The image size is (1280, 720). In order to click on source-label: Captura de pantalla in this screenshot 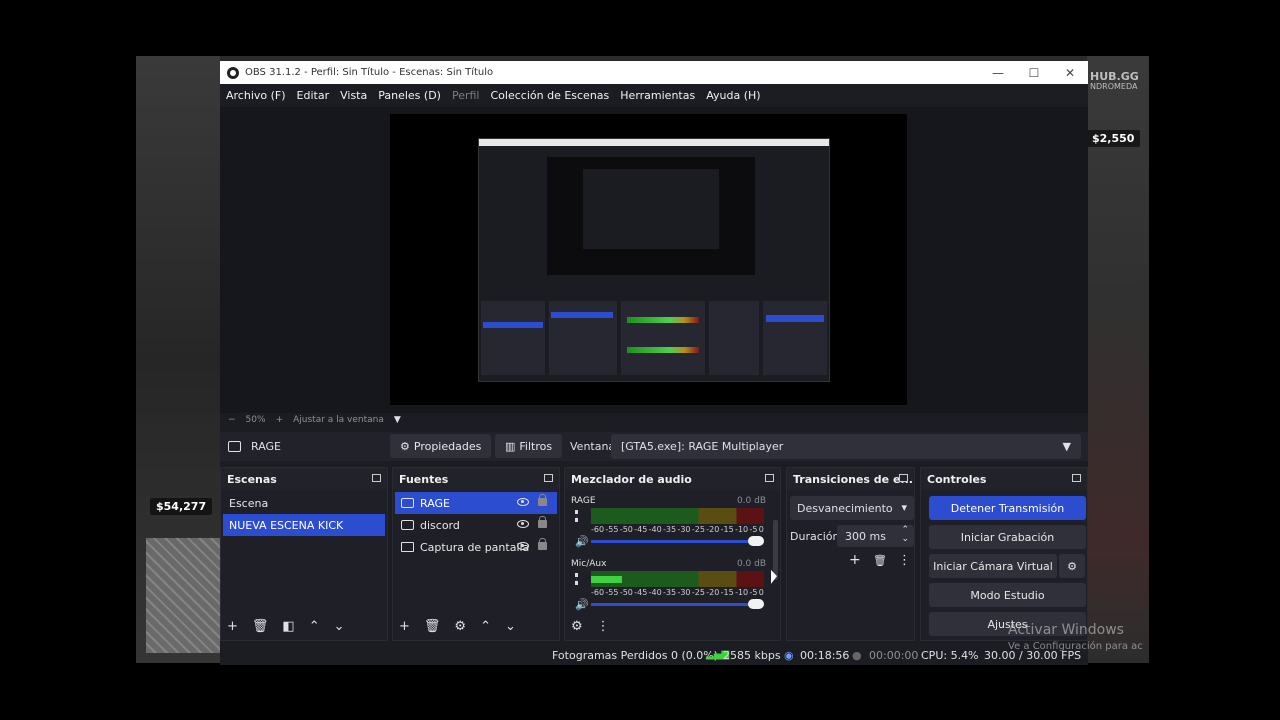, I will do `click(475, 547)`.